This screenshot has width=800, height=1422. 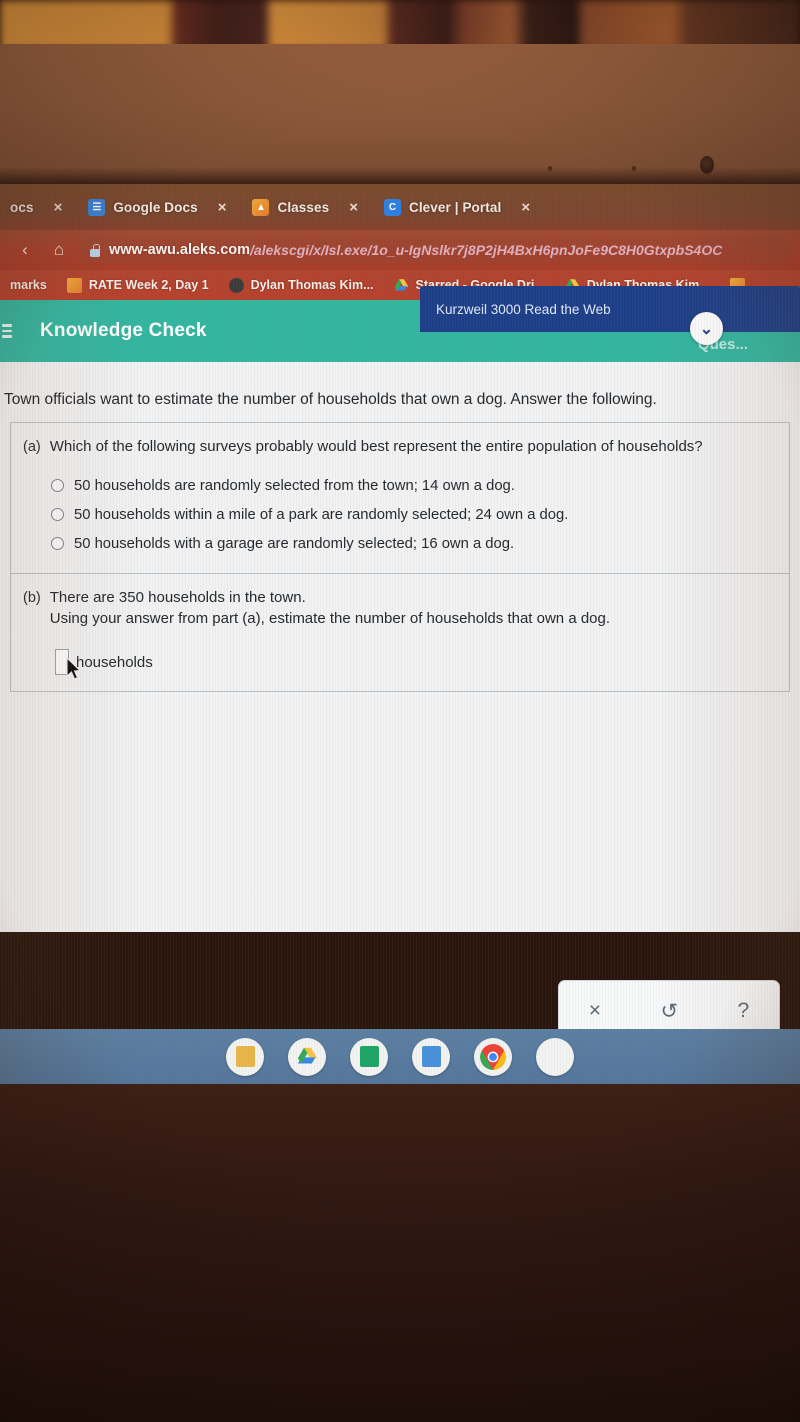 I want to click on undo-button: ↺, so click(x=669, y=1011).